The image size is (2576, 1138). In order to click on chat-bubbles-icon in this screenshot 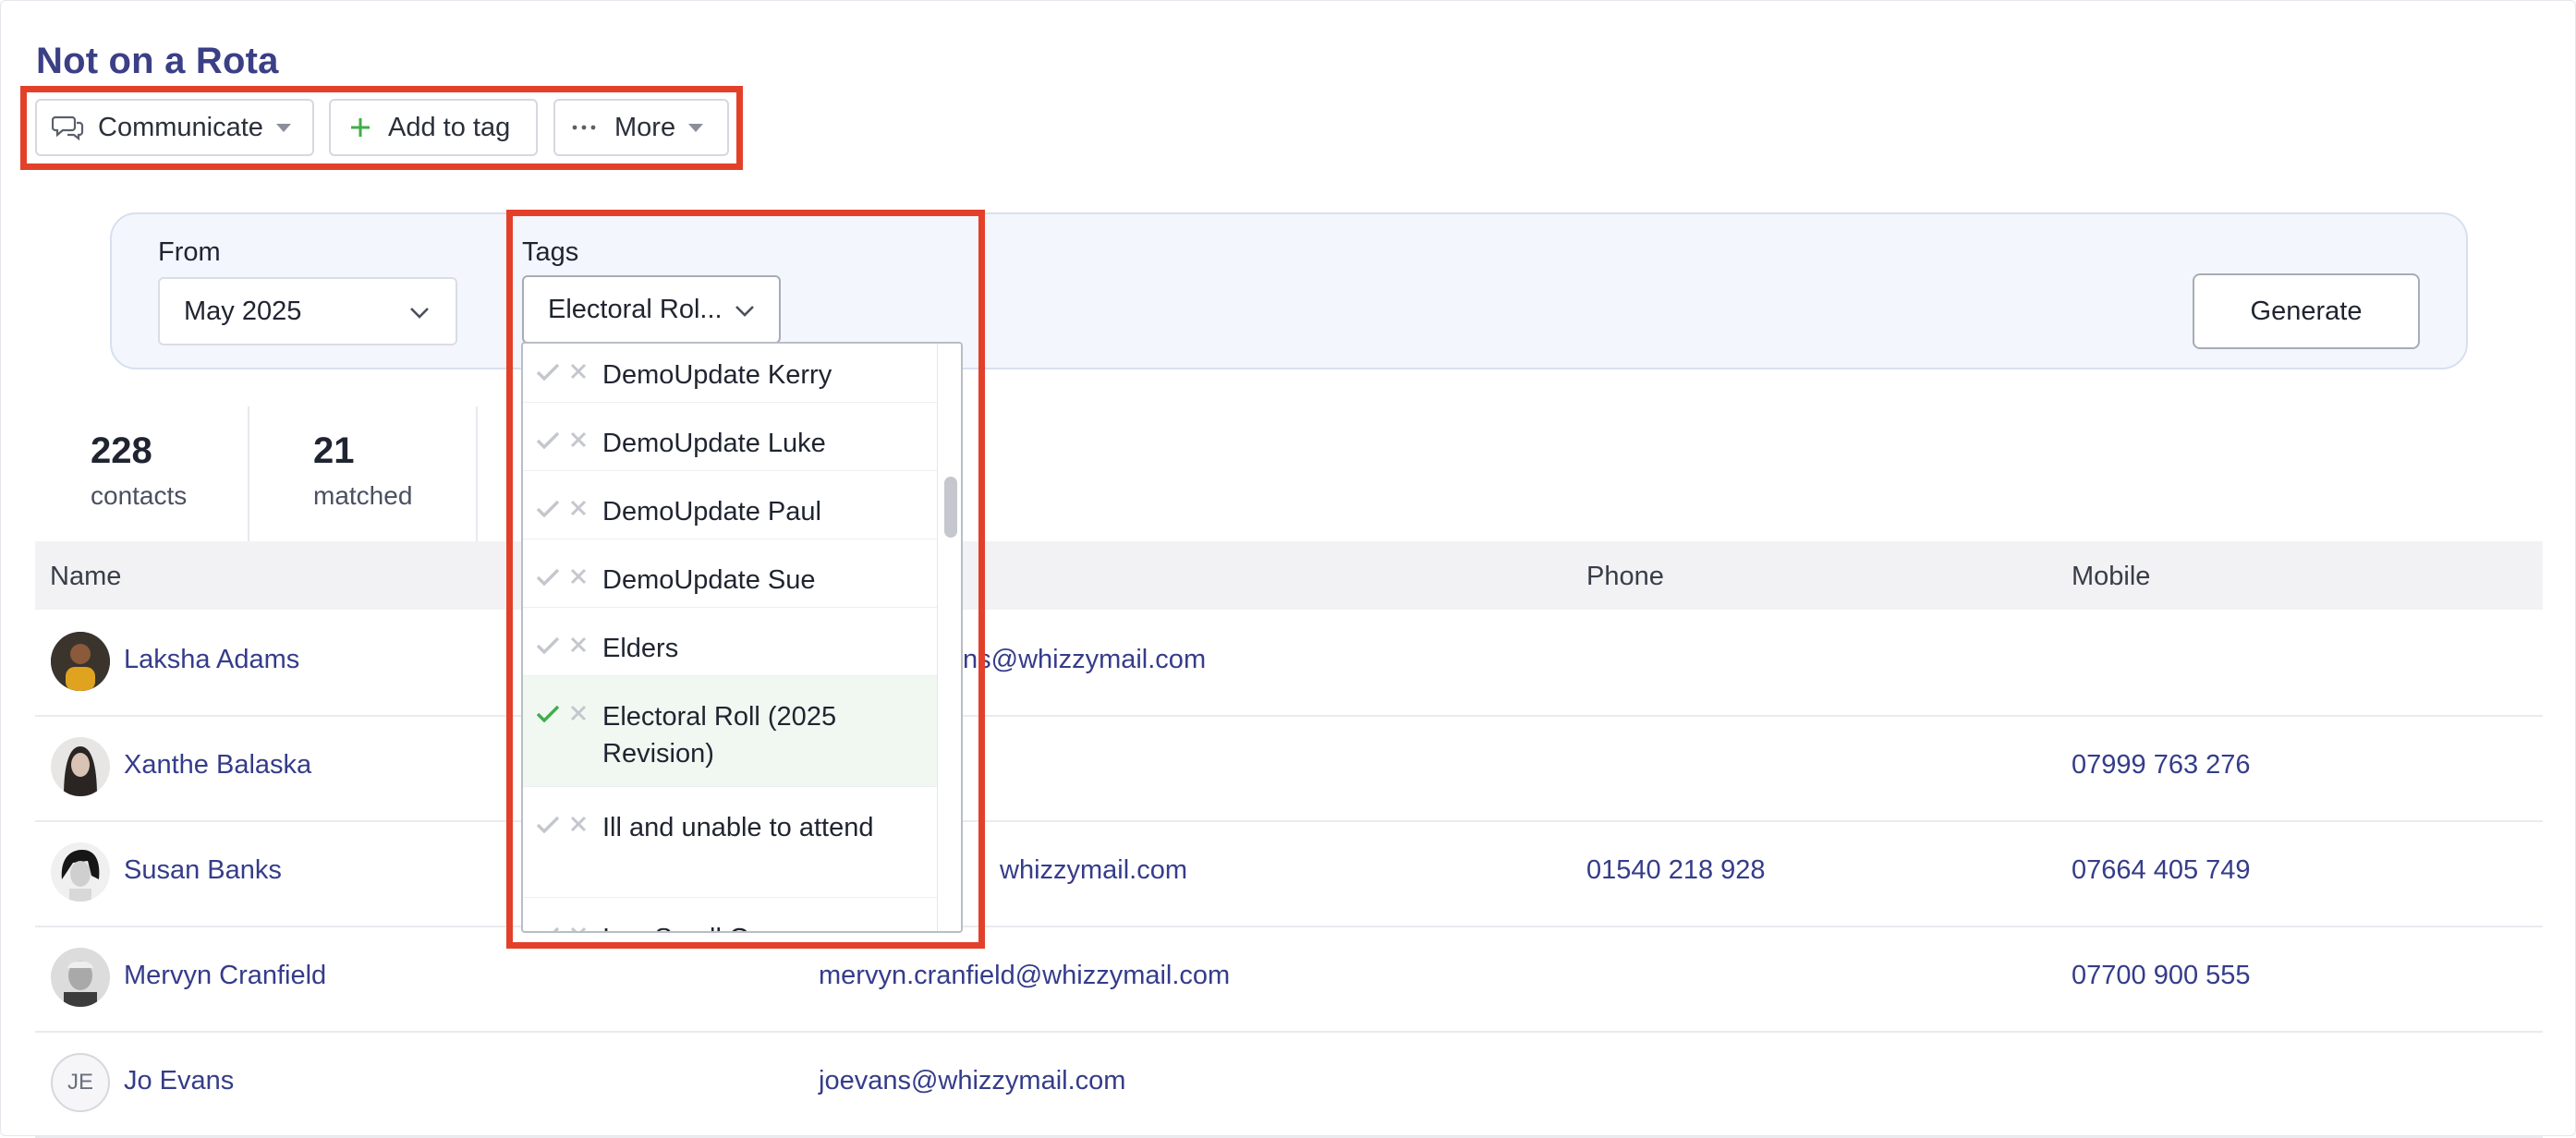, I will do `click(68, 128)`.